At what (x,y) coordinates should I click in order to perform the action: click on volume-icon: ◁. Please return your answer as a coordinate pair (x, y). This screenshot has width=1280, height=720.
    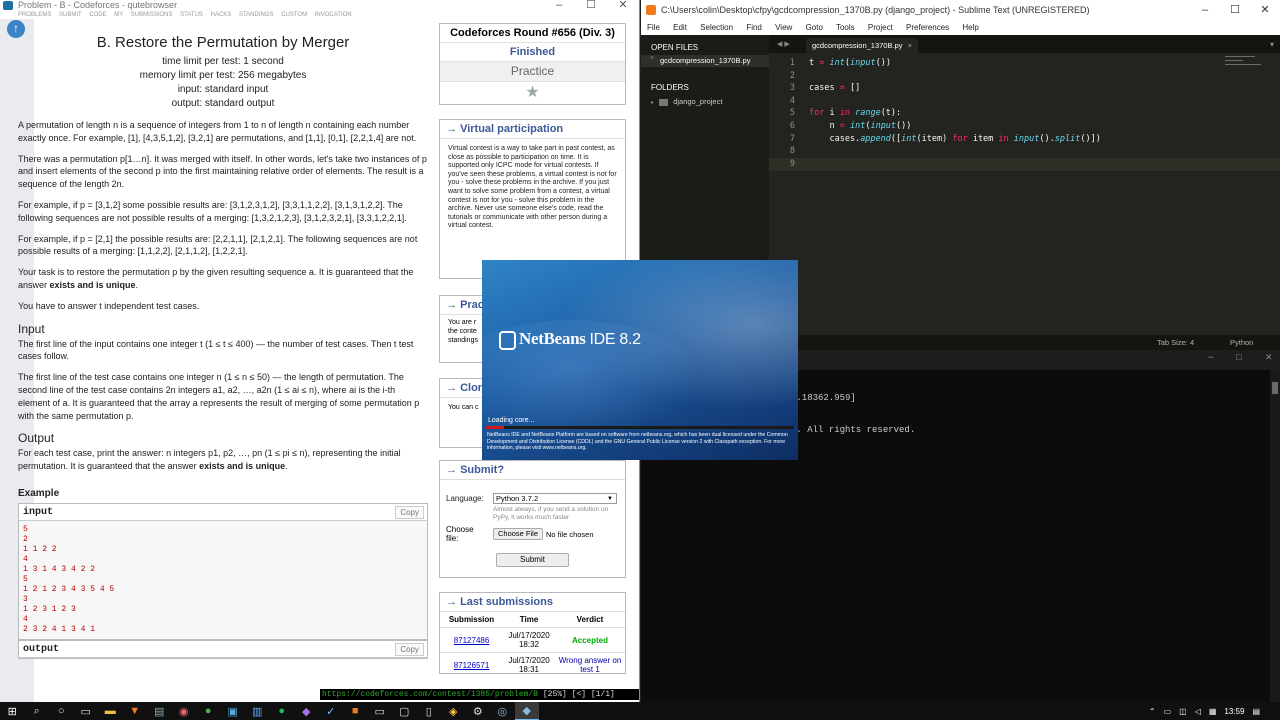
    Looking at the image, I should click on (1198, 711).